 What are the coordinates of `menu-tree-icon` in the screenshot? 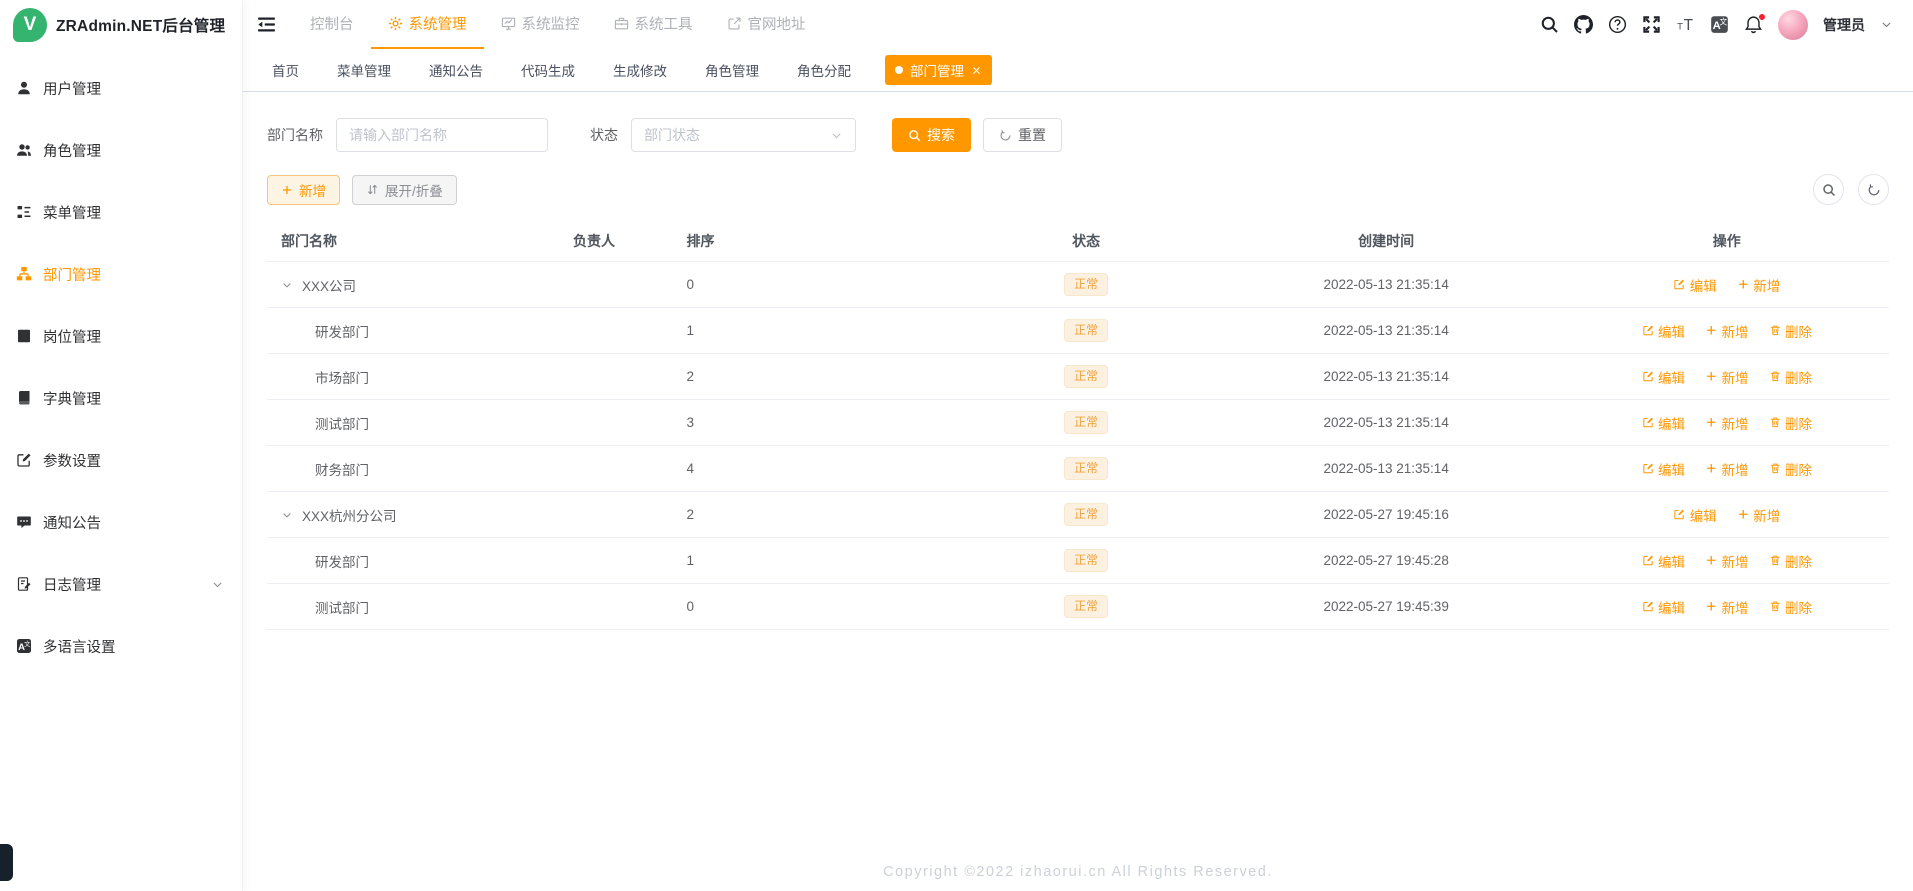 It's located at (24, 212).